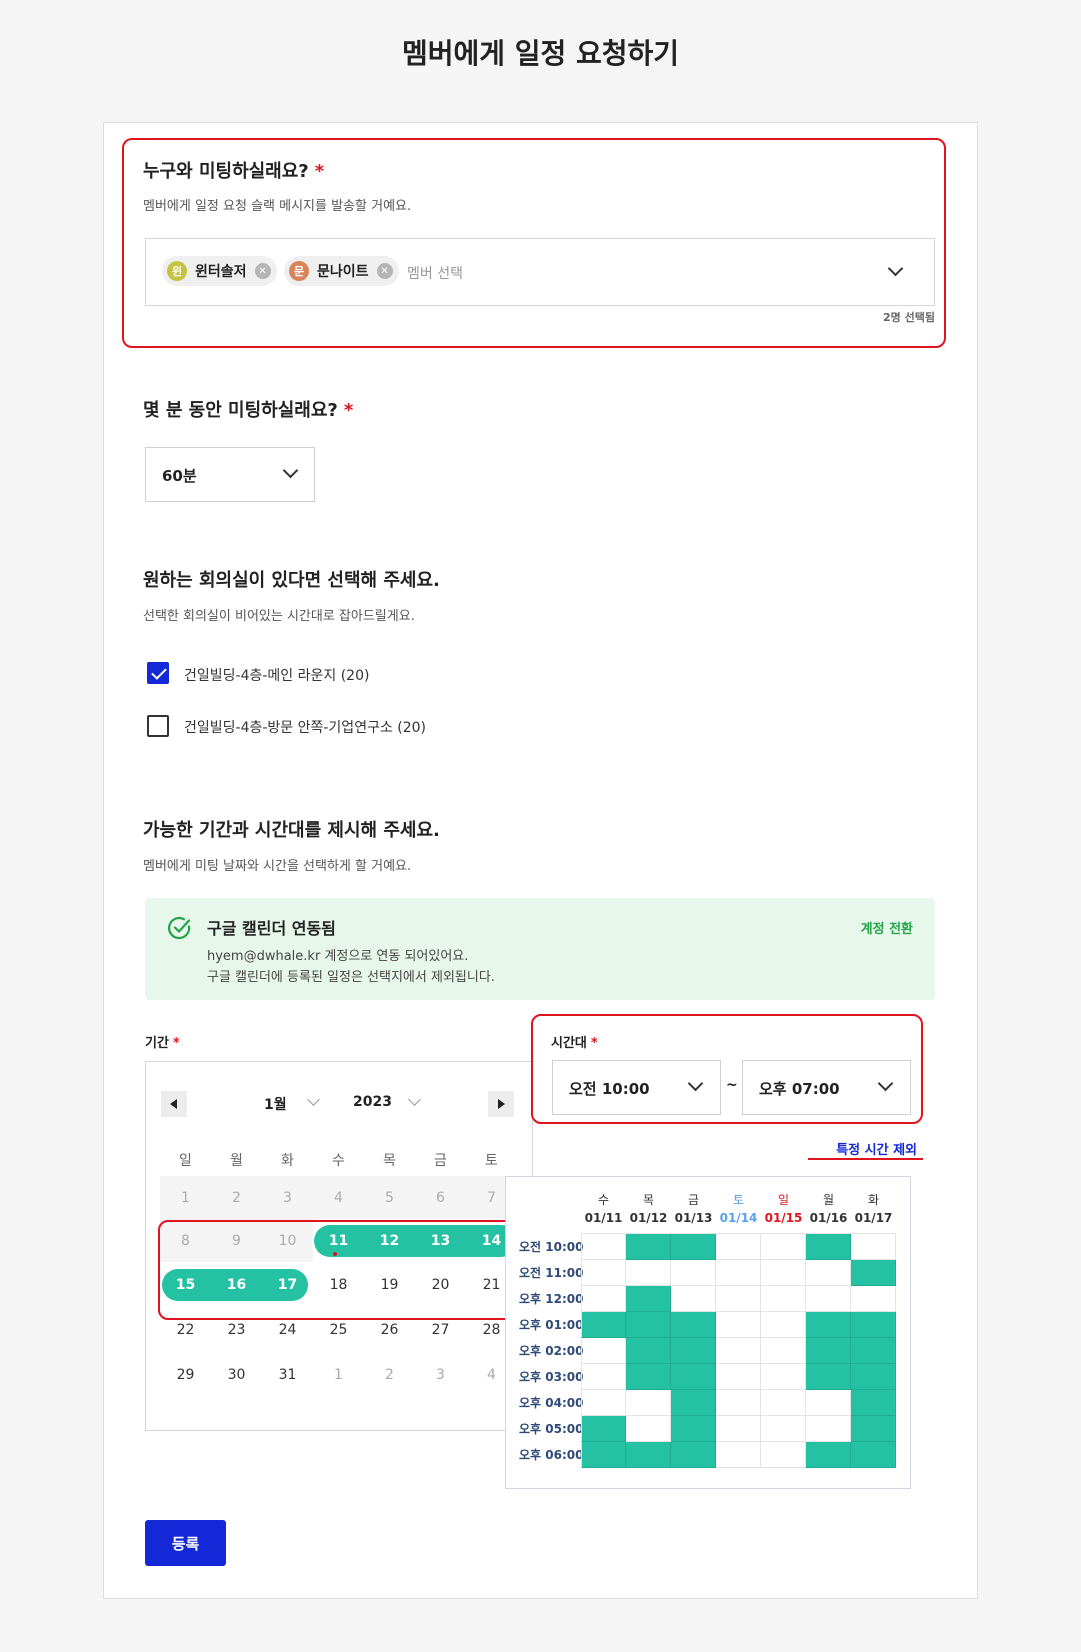  What do you see at coordinates (230, 474) in the screenshot?
I see `duration-select: 60분` at bounding box center [230, 474].